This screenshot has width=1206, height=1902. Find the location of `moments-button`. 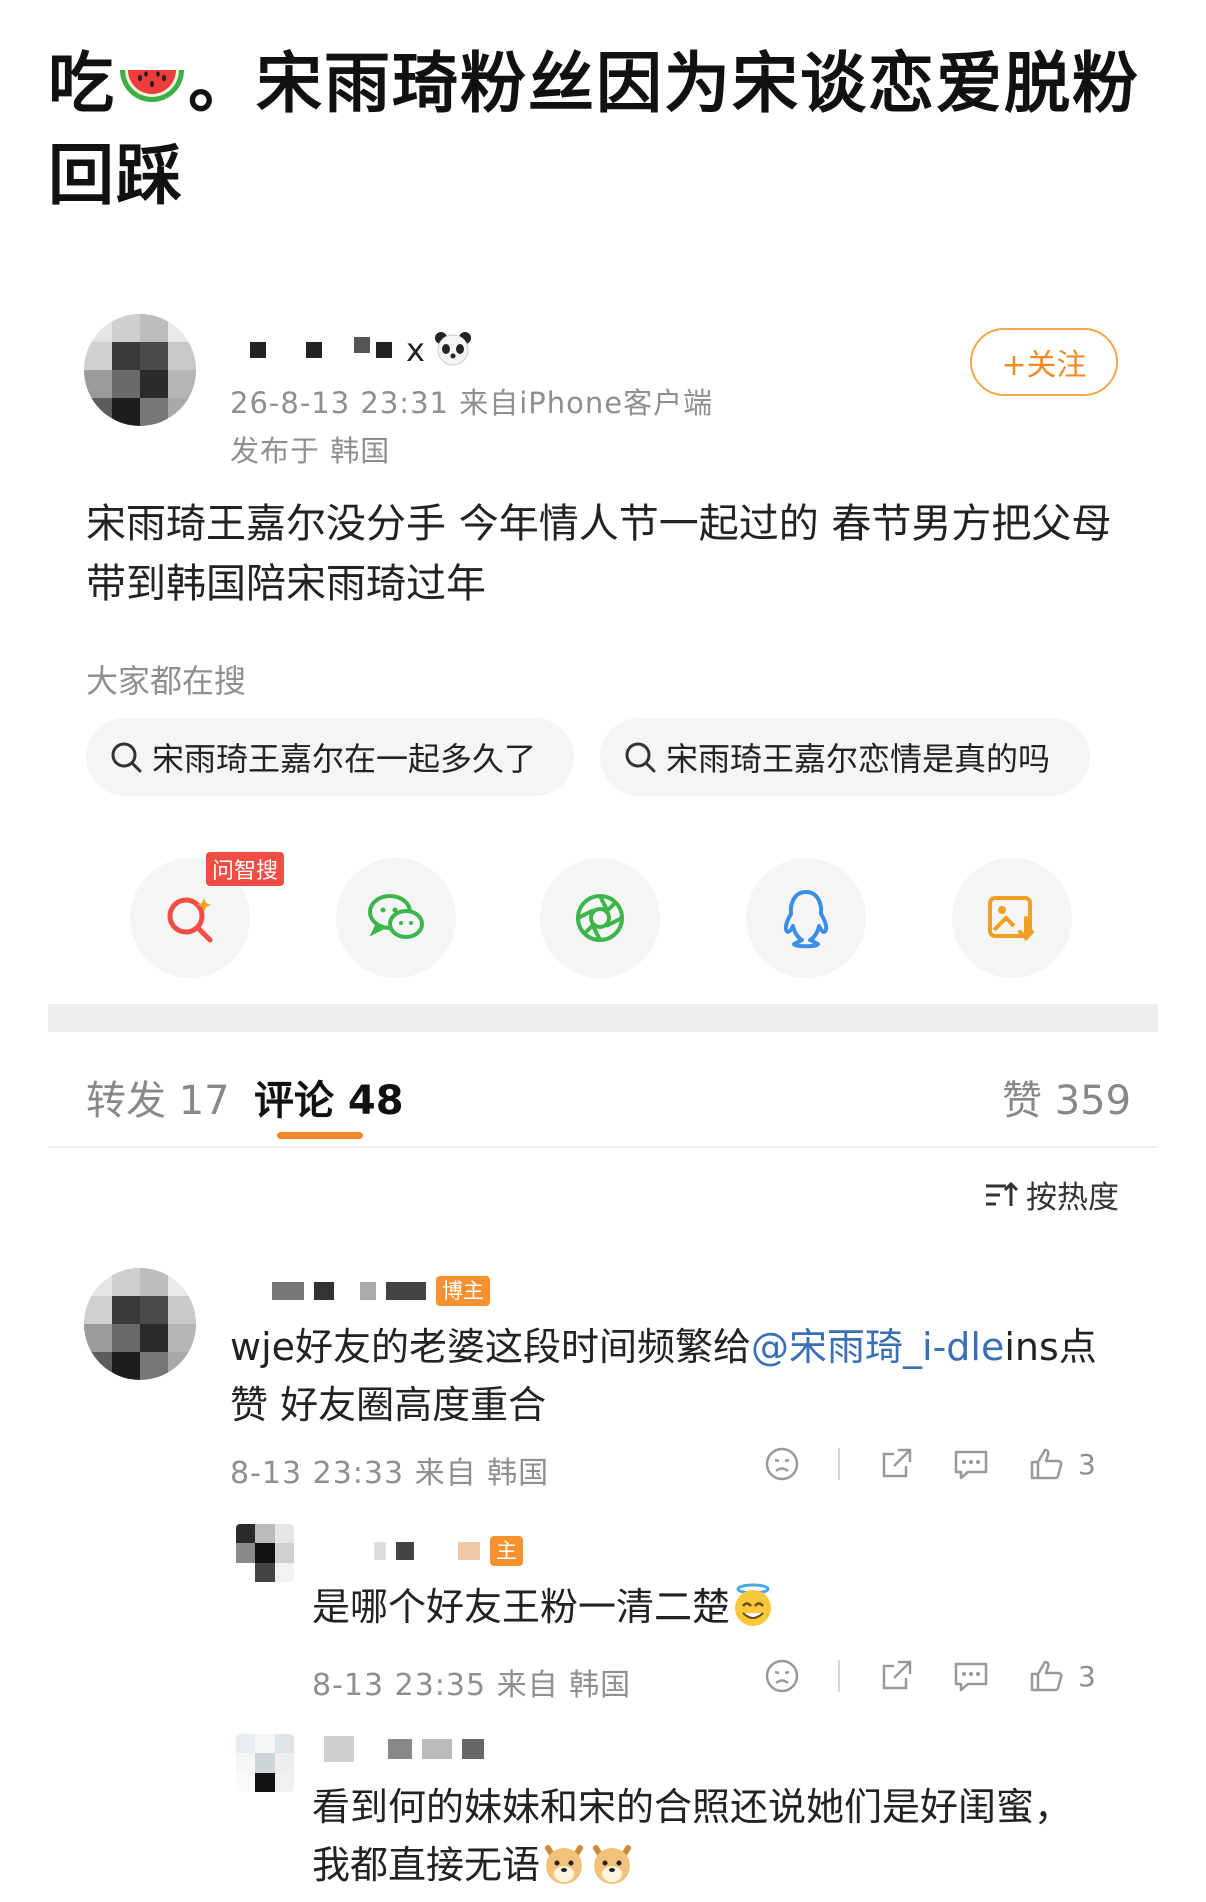

moments-button is located at coordinates (600, 918).